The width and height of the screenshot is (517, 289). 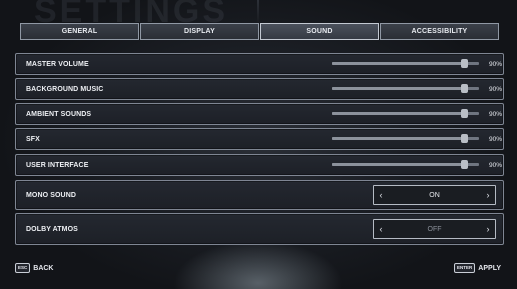 I want to click on master-volume-value: 90%, so click(x=495, y=64).